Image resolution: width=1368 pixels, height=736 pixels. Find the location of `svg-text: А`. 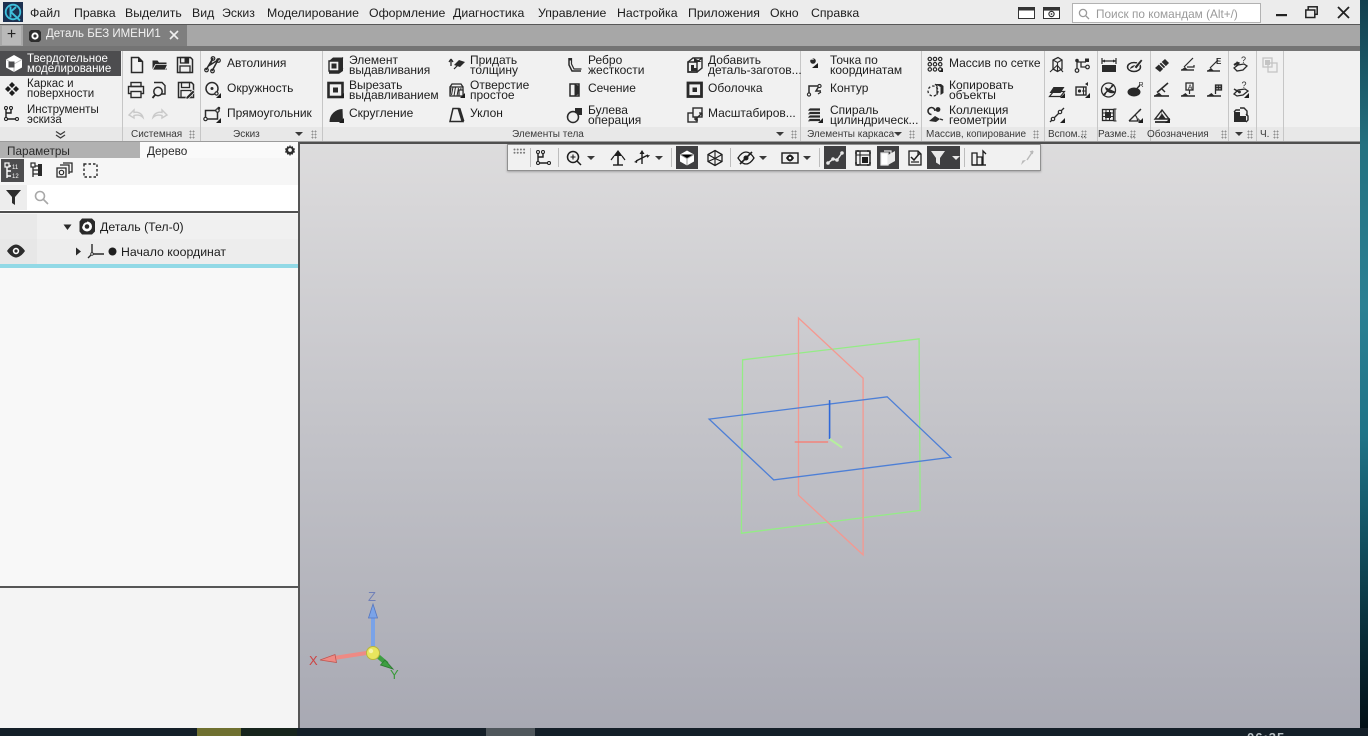

svg-text: А is located at coordinates (1190, 87).